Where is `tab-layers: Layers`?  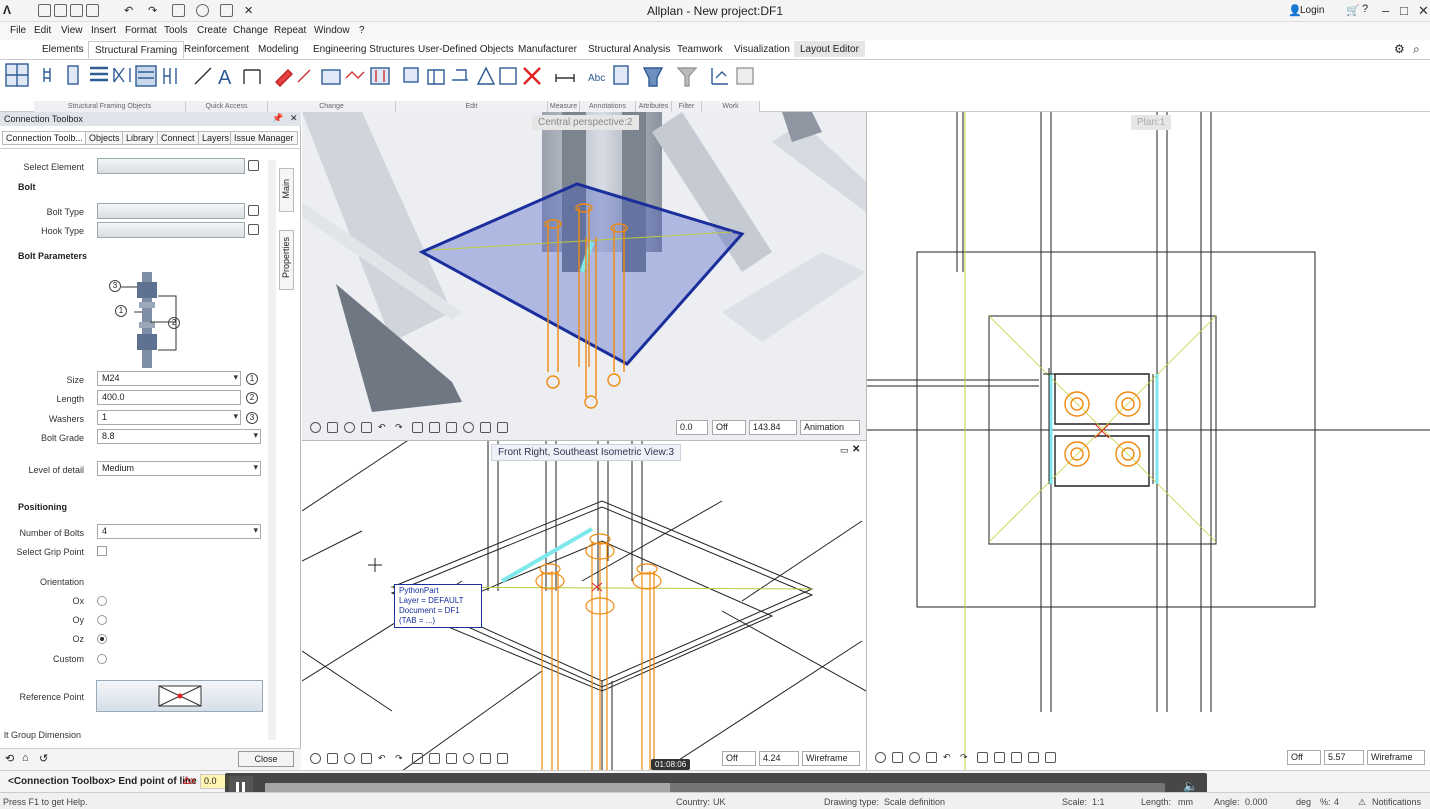
tab-layers: Layers is located at coordinates (216, 138).